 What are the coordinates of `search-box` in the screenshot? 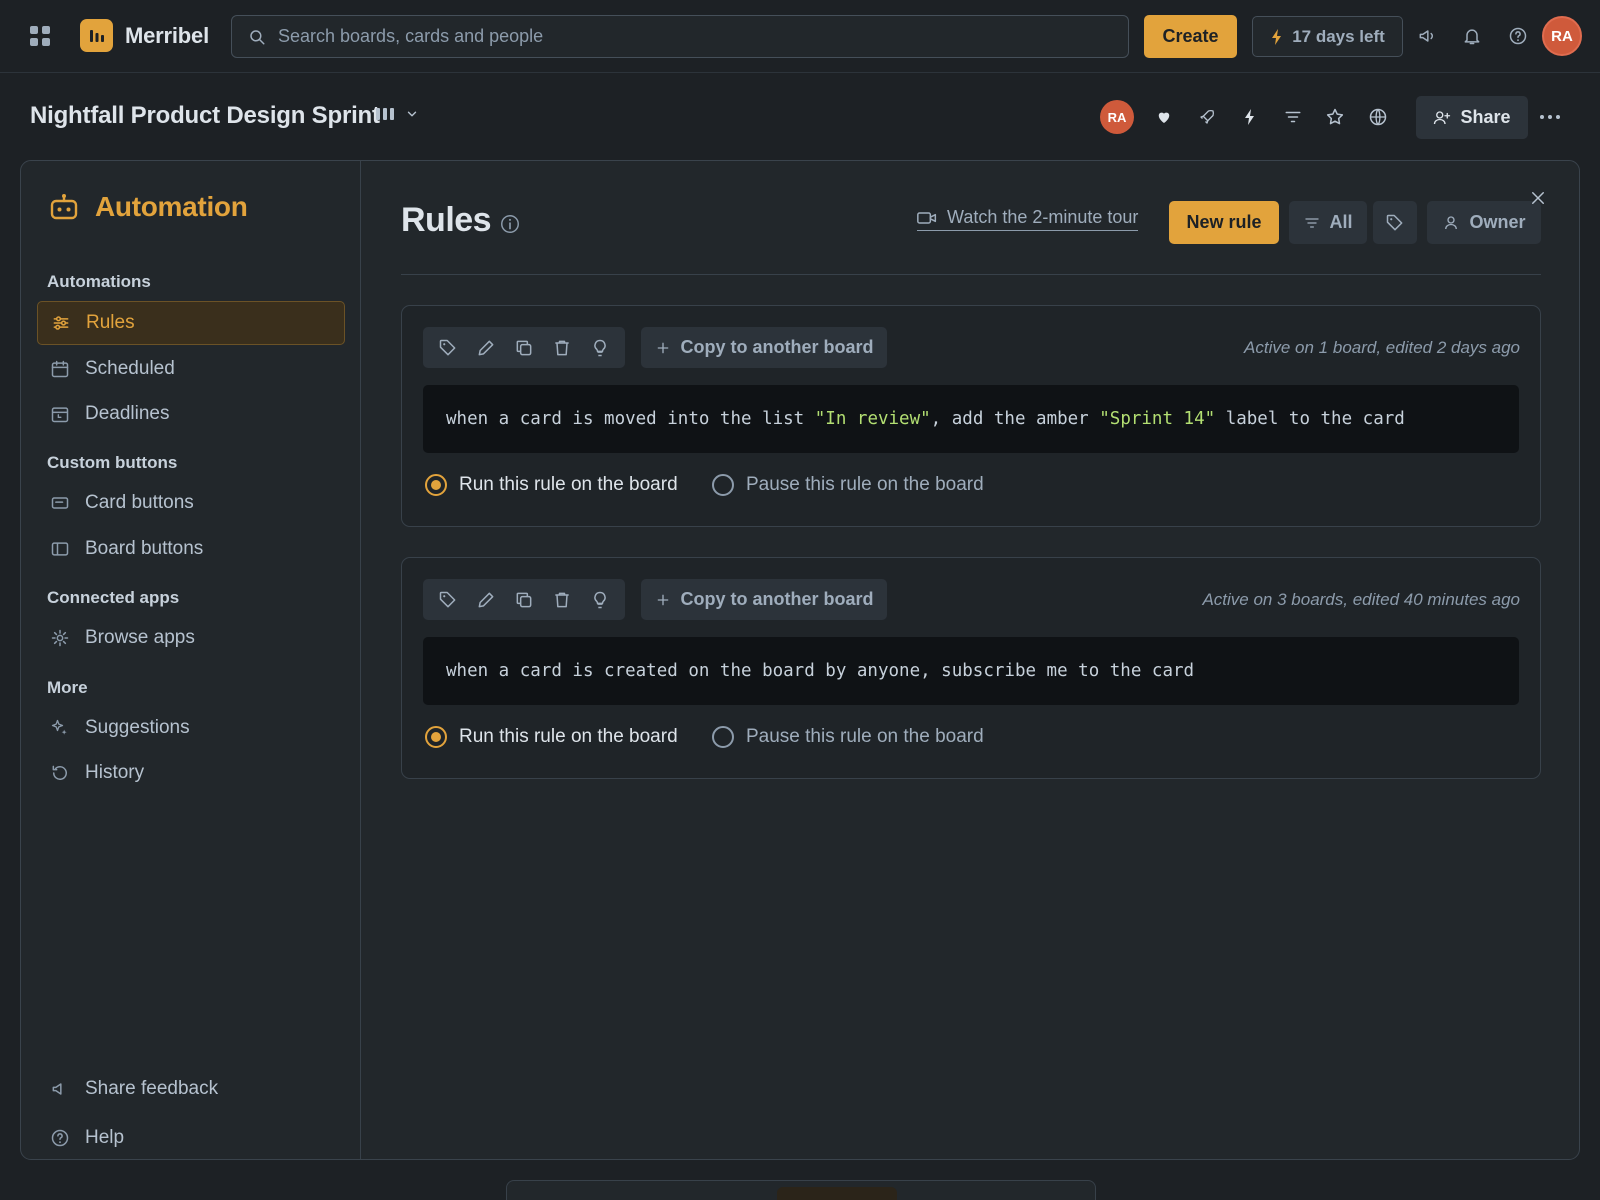 It's located at (680, 36).